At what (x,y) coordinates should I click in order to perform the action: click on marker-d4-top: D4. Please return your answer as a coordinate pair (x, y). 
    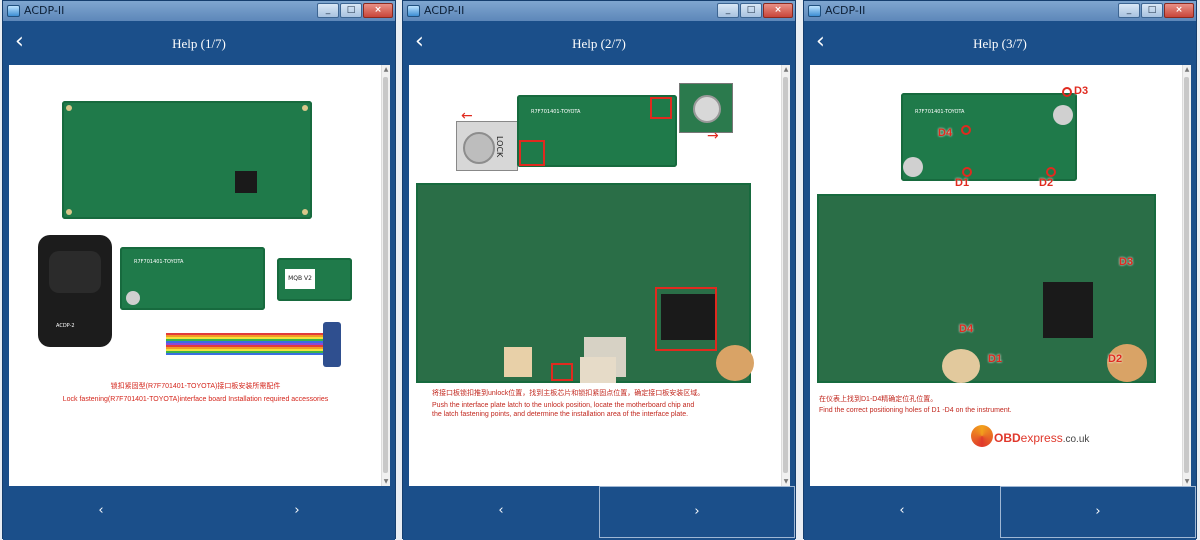
    Looking at the image, I should click on (945, 133).